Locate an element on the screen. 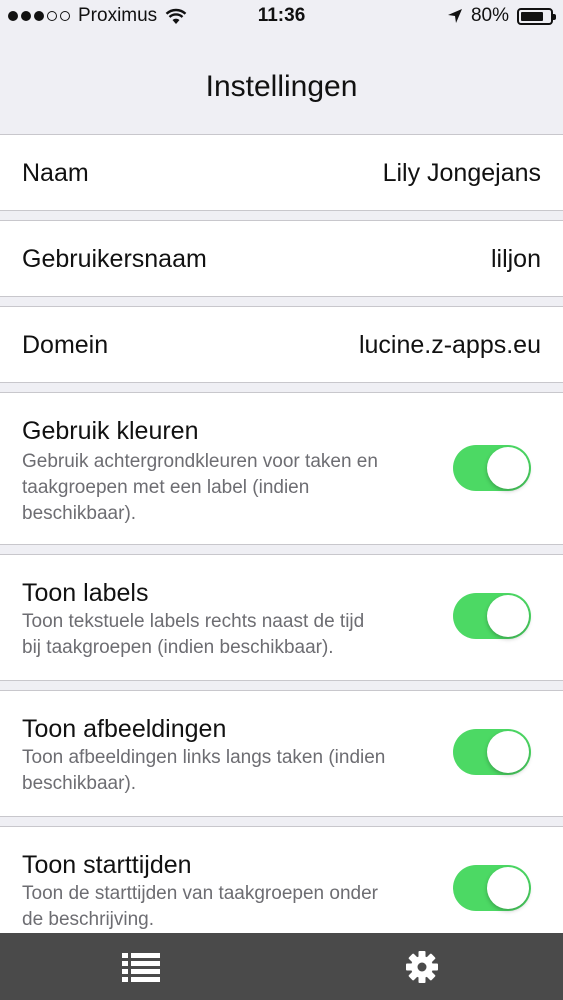 Image resolution: width=563 pixels, height=1000 pixels. battery-percent: 80% is located at coordinates (489, 15).